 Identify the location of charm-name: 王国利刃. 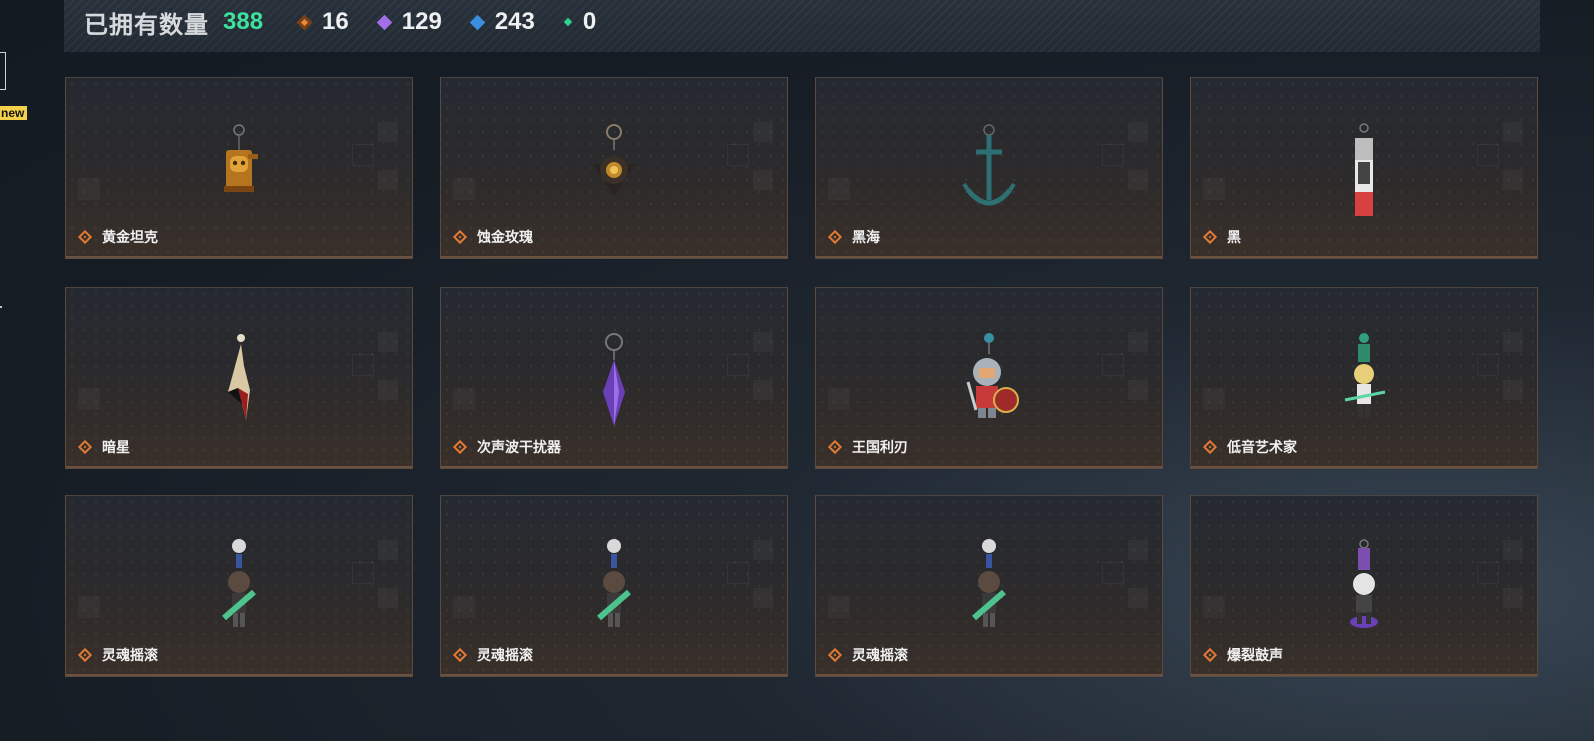
(880, 447).